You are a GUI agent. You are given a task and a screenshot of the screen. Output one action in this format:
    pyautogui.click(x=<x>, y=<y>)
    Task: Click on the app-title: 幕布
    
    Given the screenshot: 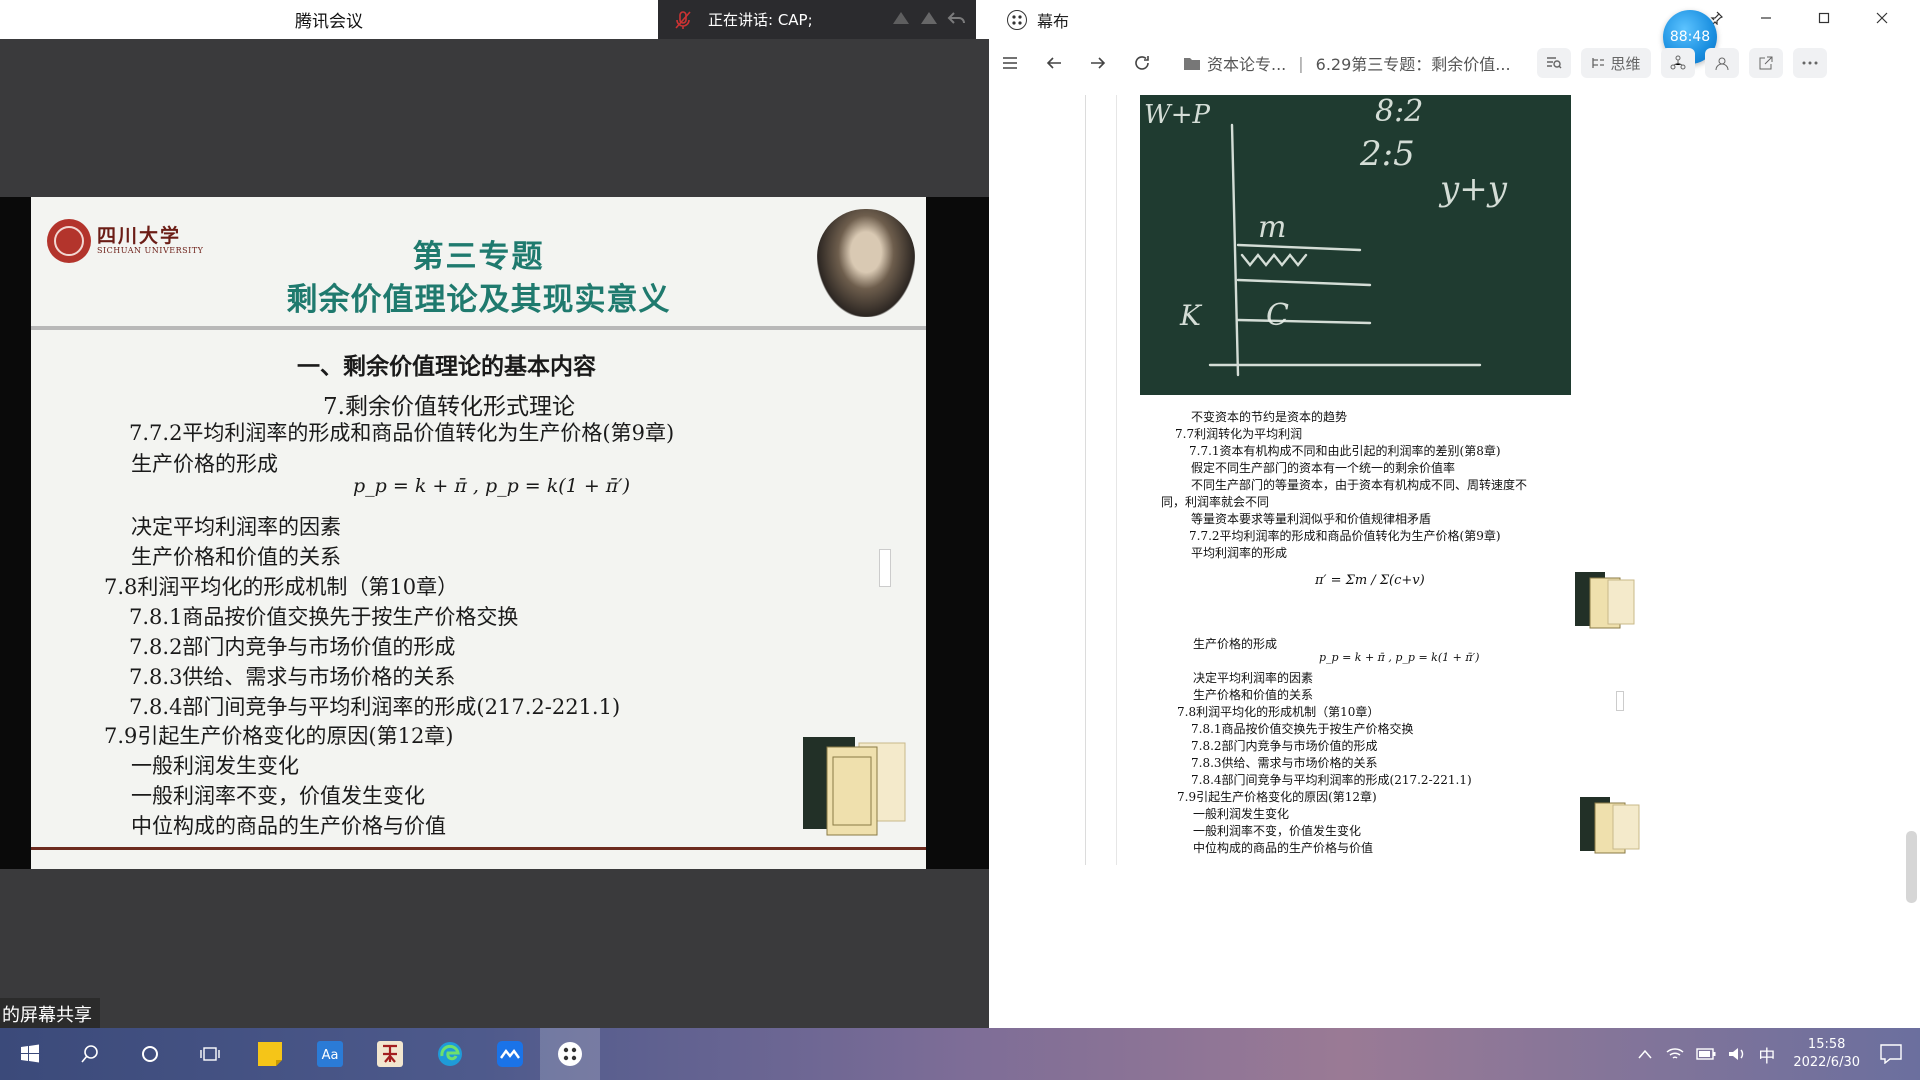 What is the action you would take?
    pyautogui.click(x=1053, y=21)
    